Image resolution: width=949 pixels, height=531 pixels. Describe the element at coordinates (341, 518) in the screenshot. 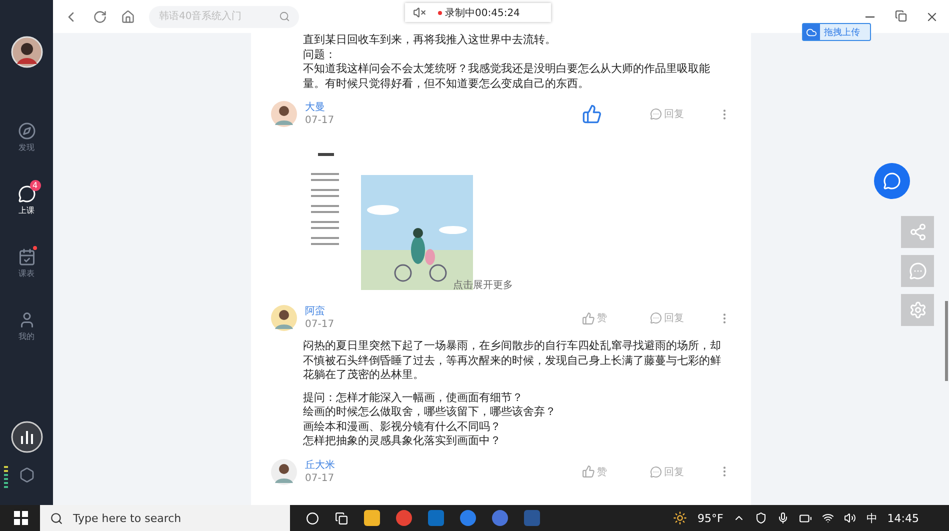

I see `task-view-icon` at that location.